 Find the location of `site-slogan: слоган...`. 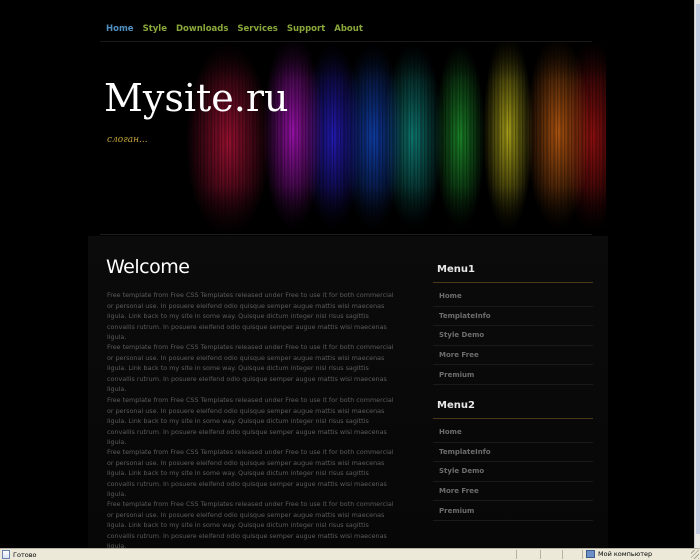

site-slogan: слоган... is located at coordinates (127, 140).